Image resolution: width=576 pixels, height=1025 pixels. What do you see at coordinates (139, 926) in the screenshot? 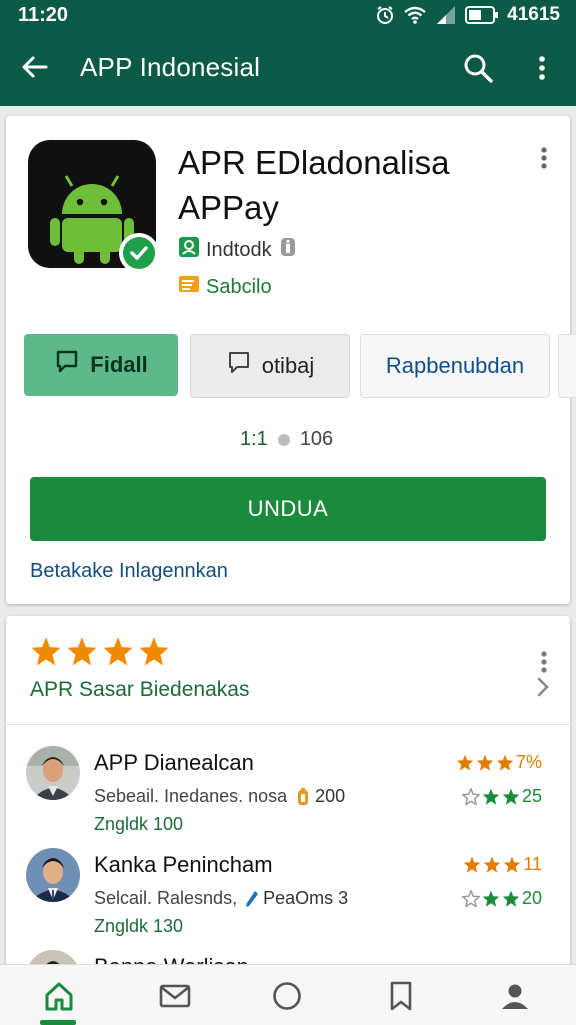
I see `review-likes: Zngldk 130` at bounding box center [139, 926].